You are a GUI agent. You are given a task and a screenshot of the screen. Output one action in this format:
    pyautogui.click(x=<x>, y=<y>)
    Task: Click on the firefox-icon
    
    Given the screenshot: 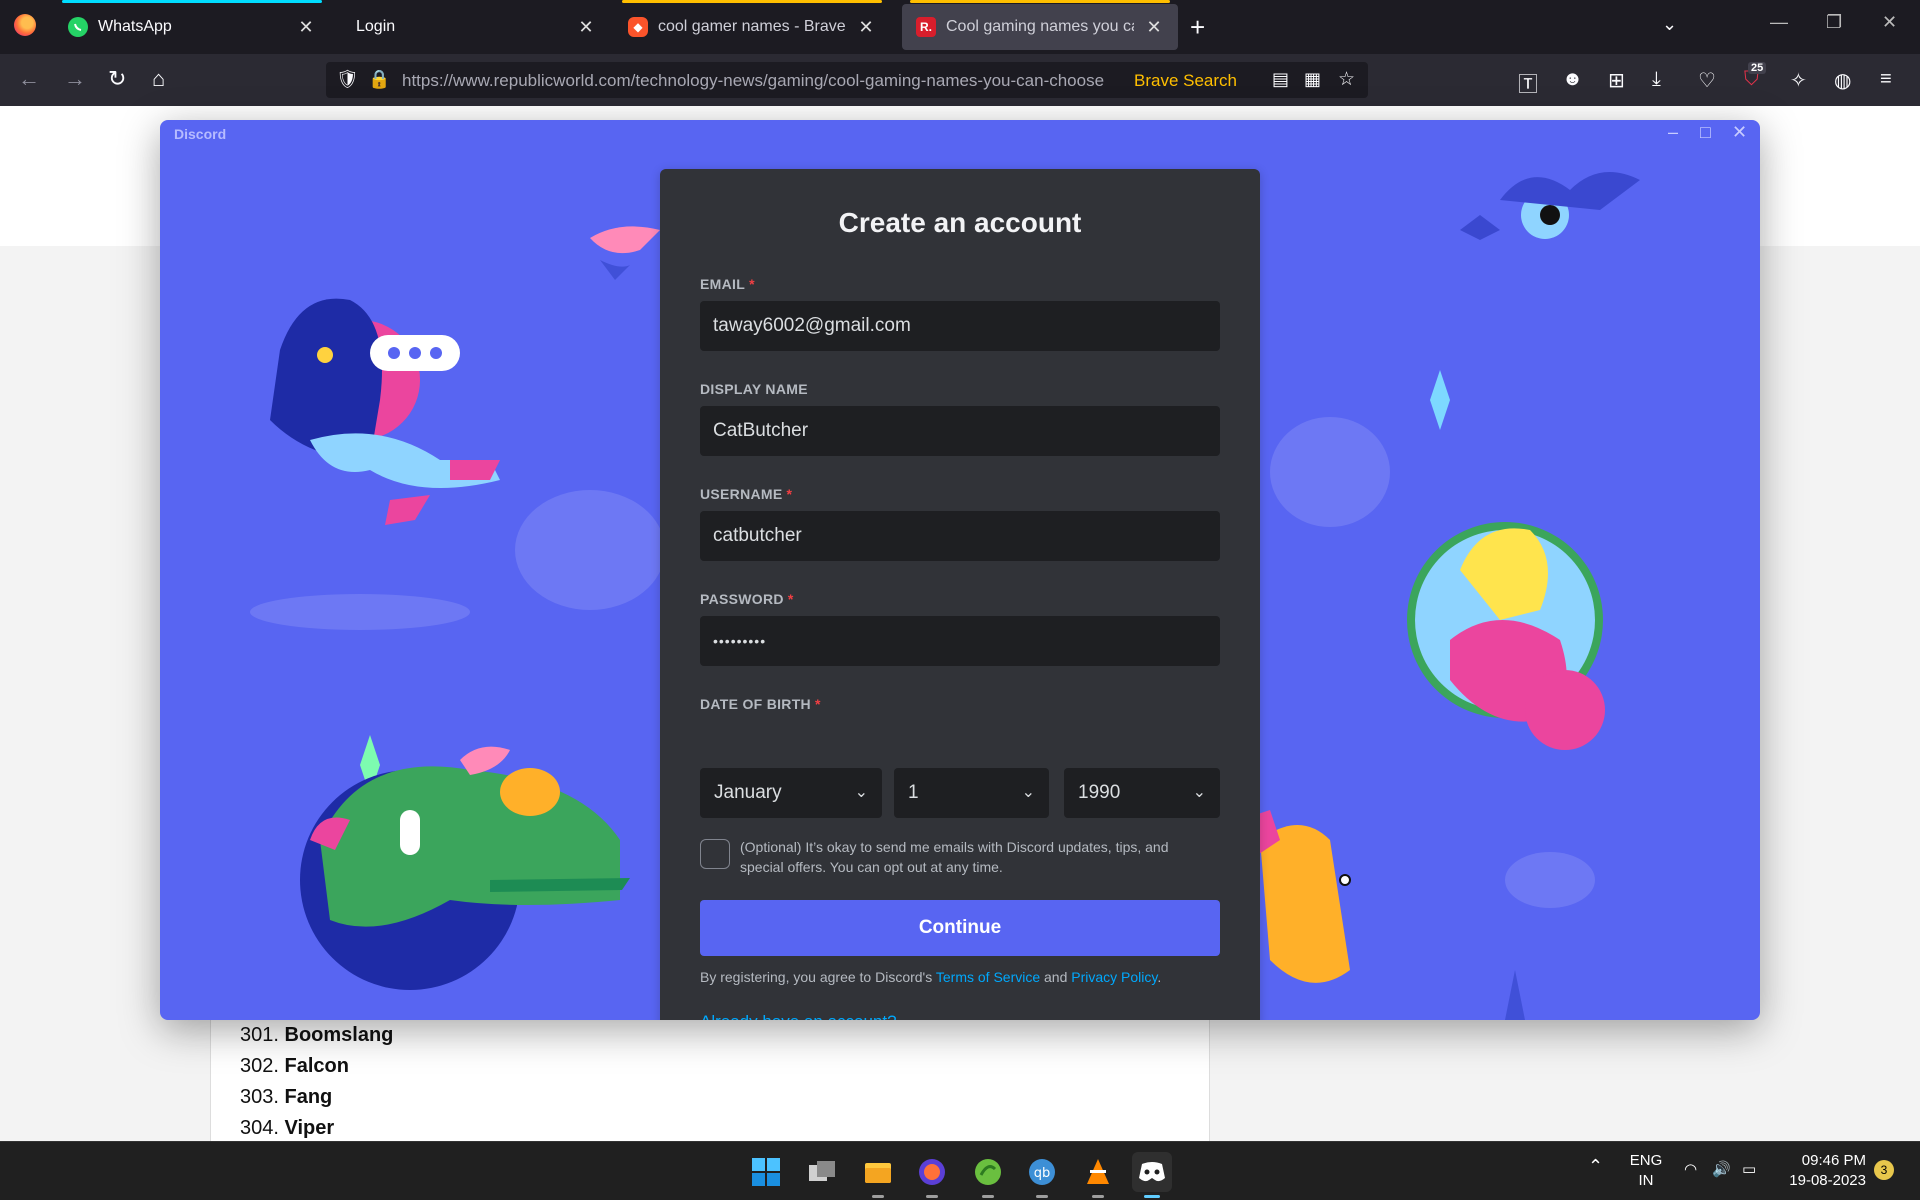 What is the action you would take?
    pyautogui.click(x=25, y=25)
    